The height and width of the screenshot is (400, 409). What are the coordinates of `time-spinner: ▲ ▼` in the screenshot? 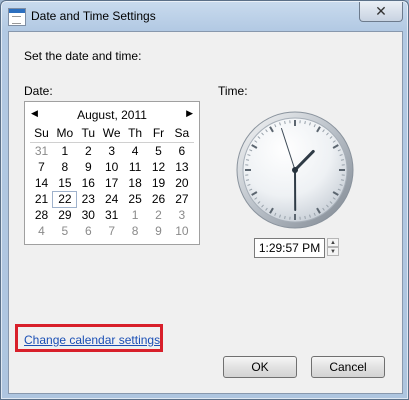 It's located at (333, 248).